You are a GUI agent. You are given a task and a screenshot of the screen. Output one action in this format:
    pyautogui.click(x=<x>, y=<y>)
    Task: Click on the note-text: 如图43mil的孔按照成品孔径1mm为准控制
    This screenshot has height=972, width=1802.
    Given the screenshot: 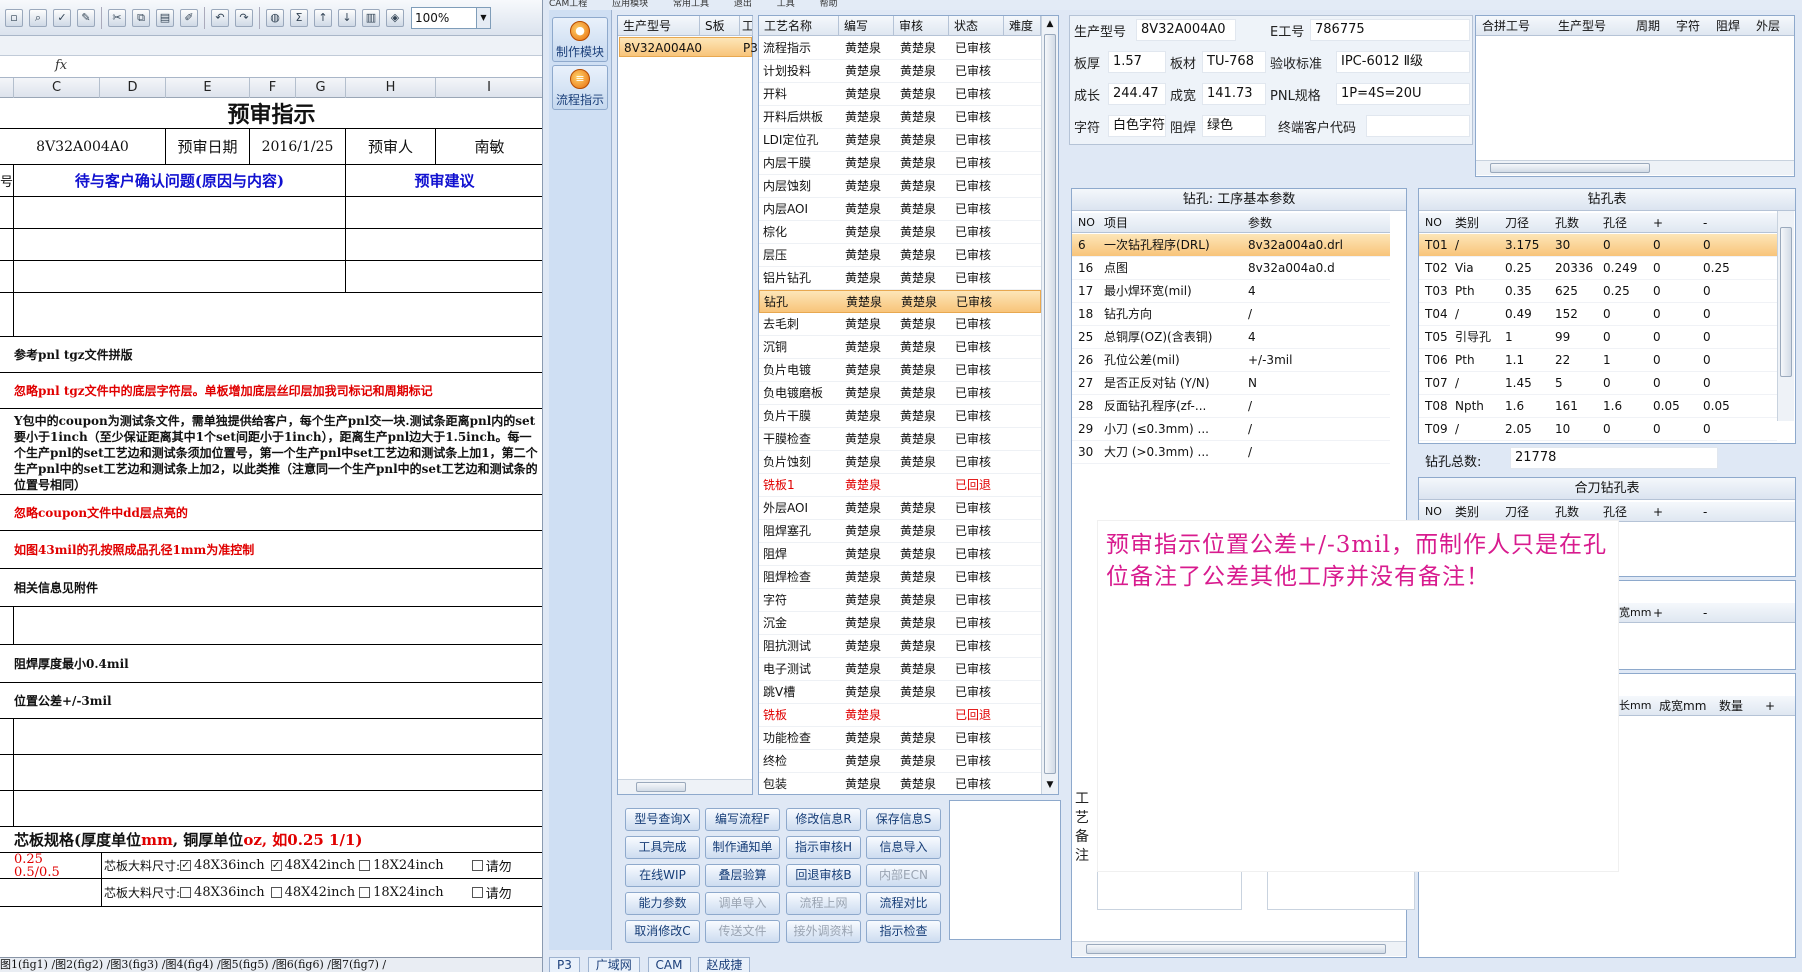 What is the action you would take?
    pyautogui.click(x=271, y=549)
    